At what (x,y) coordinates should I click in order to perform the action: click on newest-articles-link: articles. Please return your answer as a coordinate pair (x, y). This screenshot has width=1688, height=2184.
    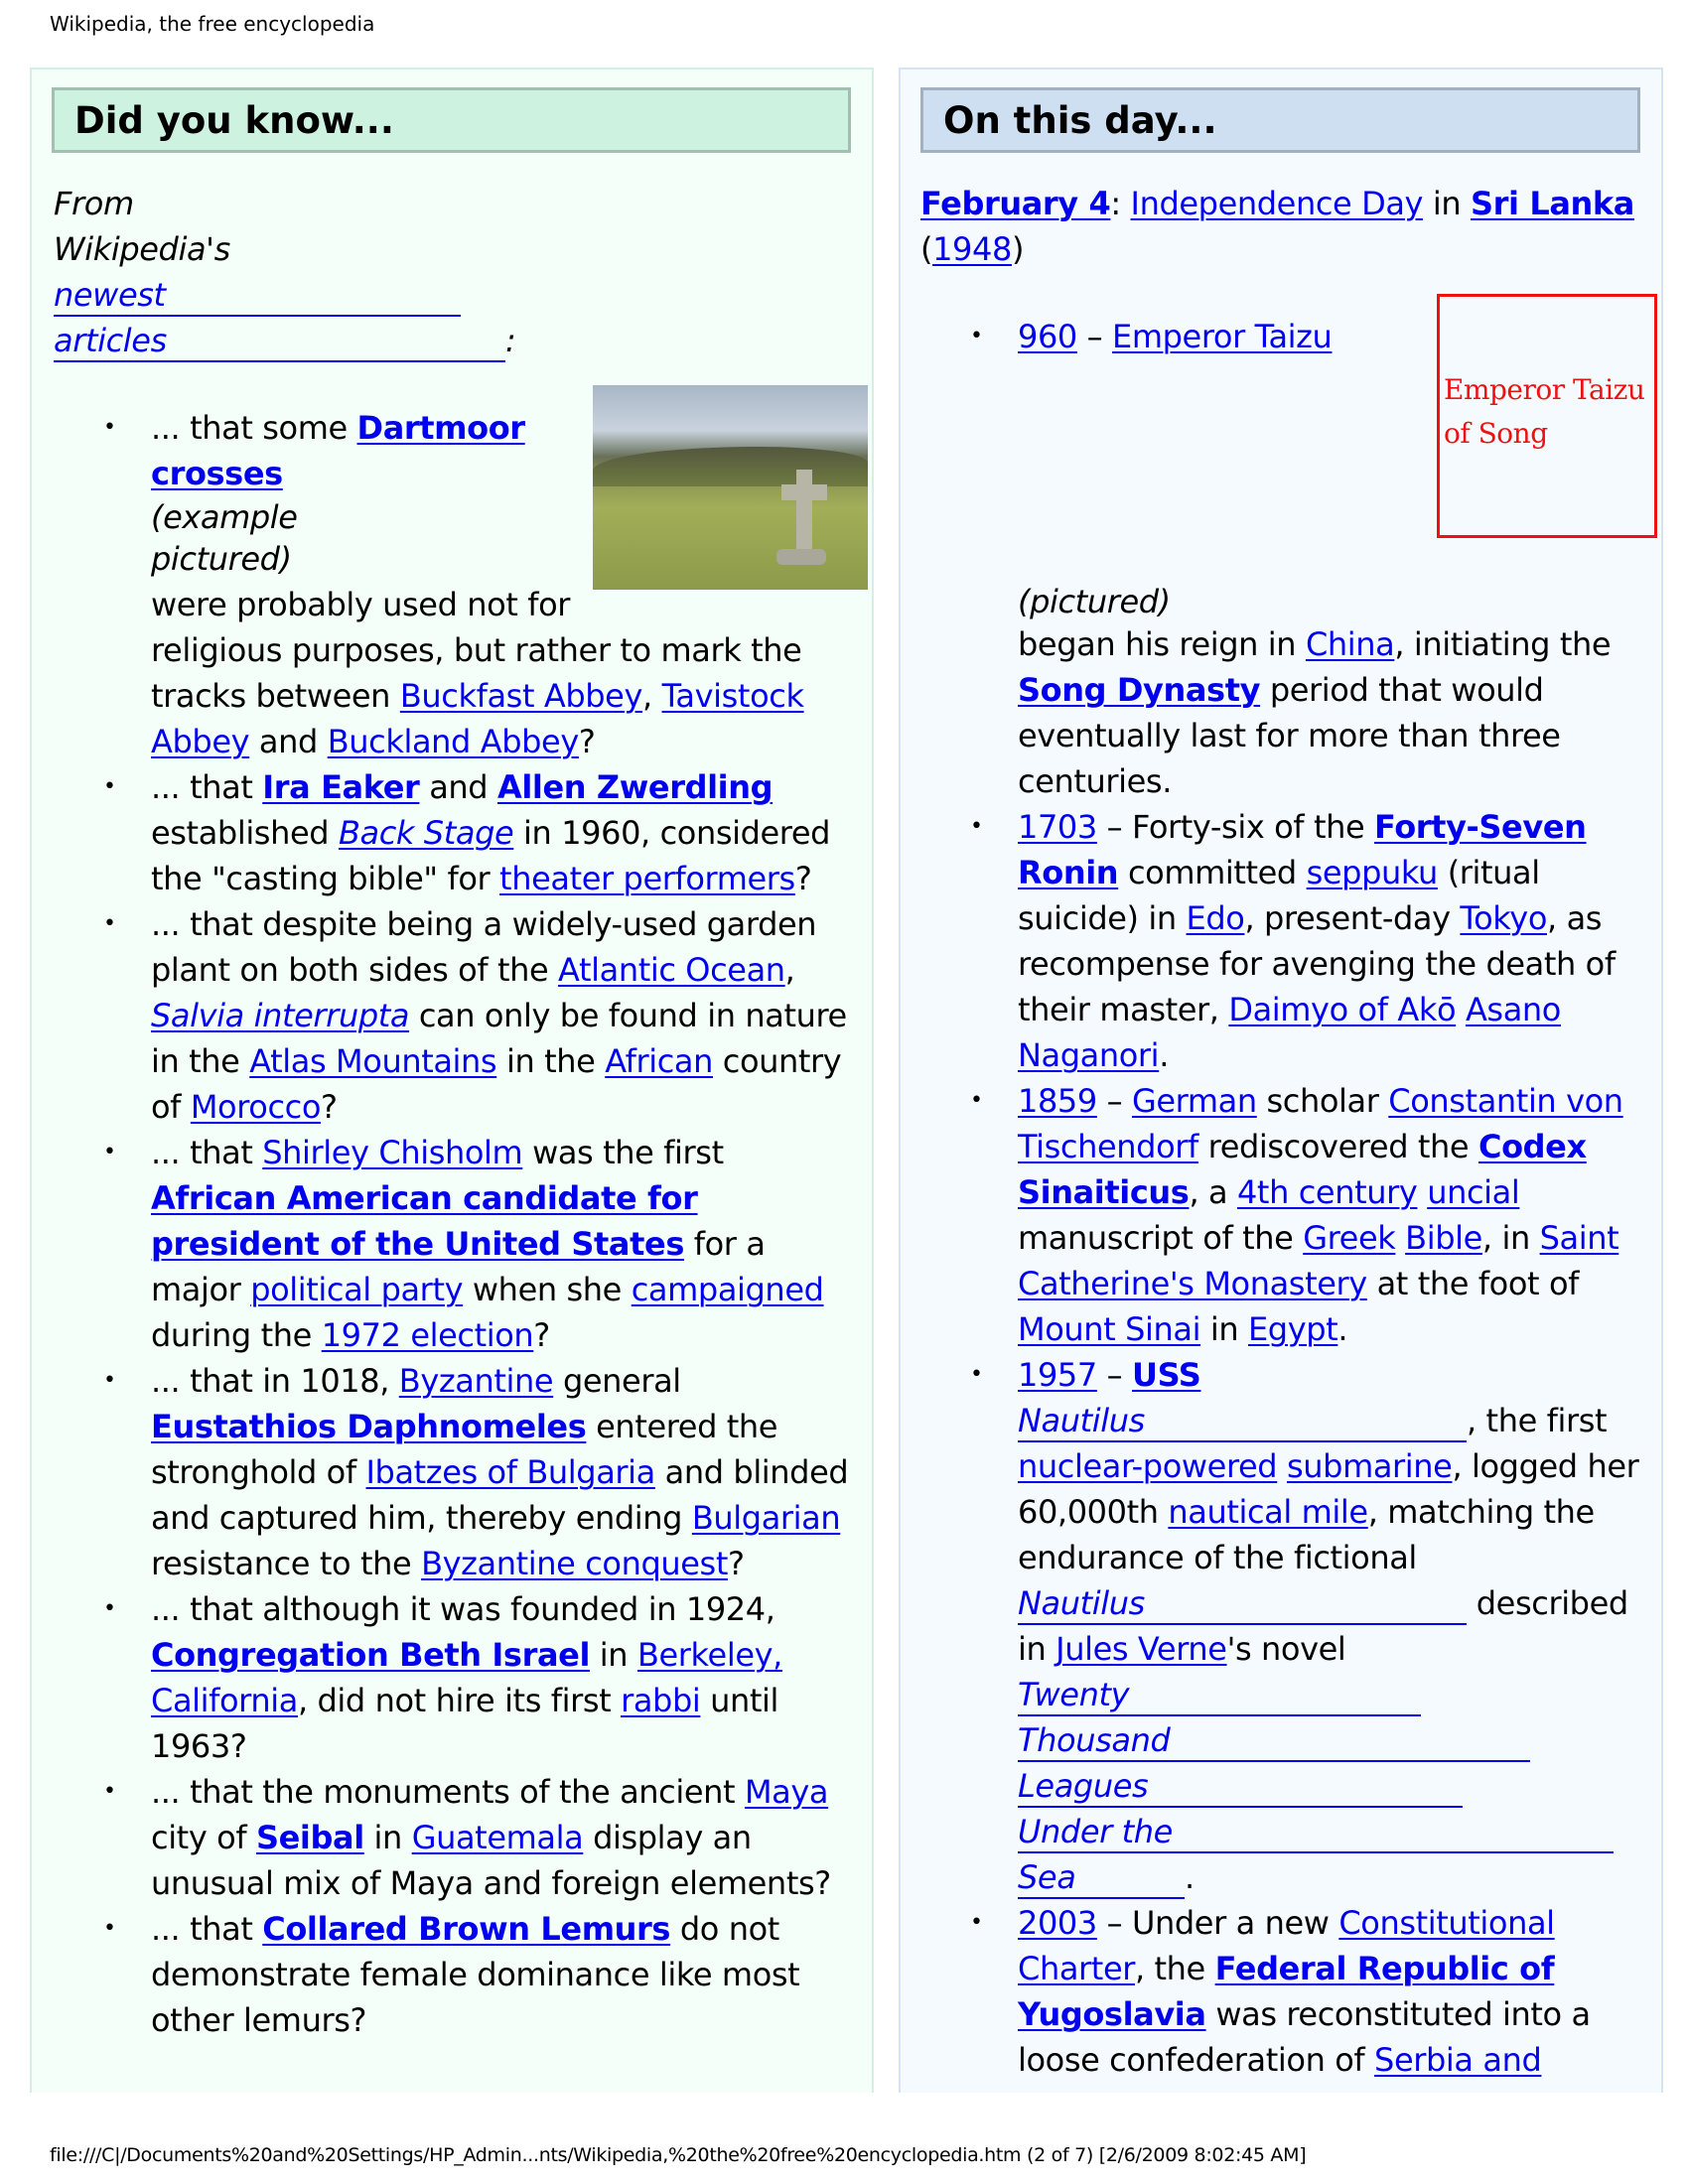
    Looking at the image, I should click on (279, 341).